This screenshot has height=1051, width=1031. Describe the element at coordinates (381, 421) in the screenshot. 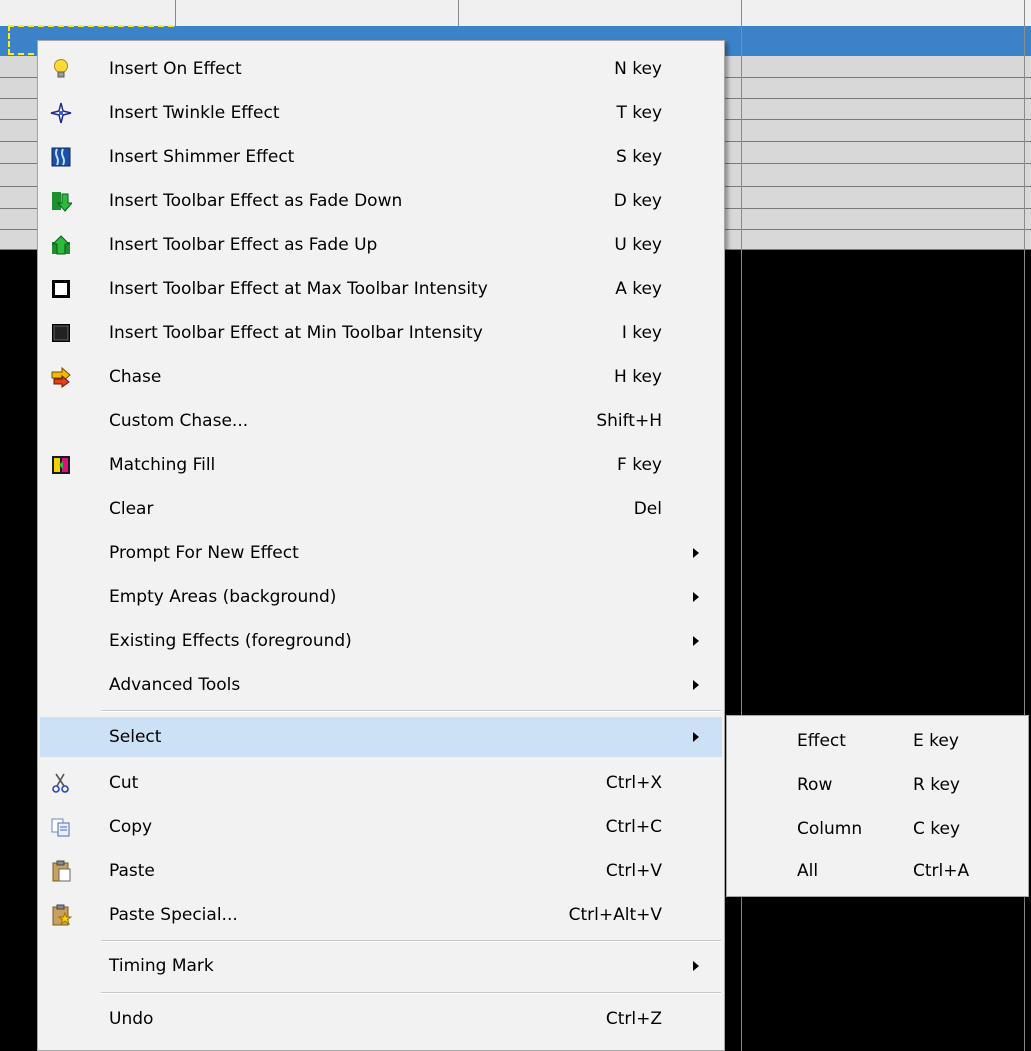

I see `menu-item-custom-chase: Custom Chase... Shift+H` at that location.